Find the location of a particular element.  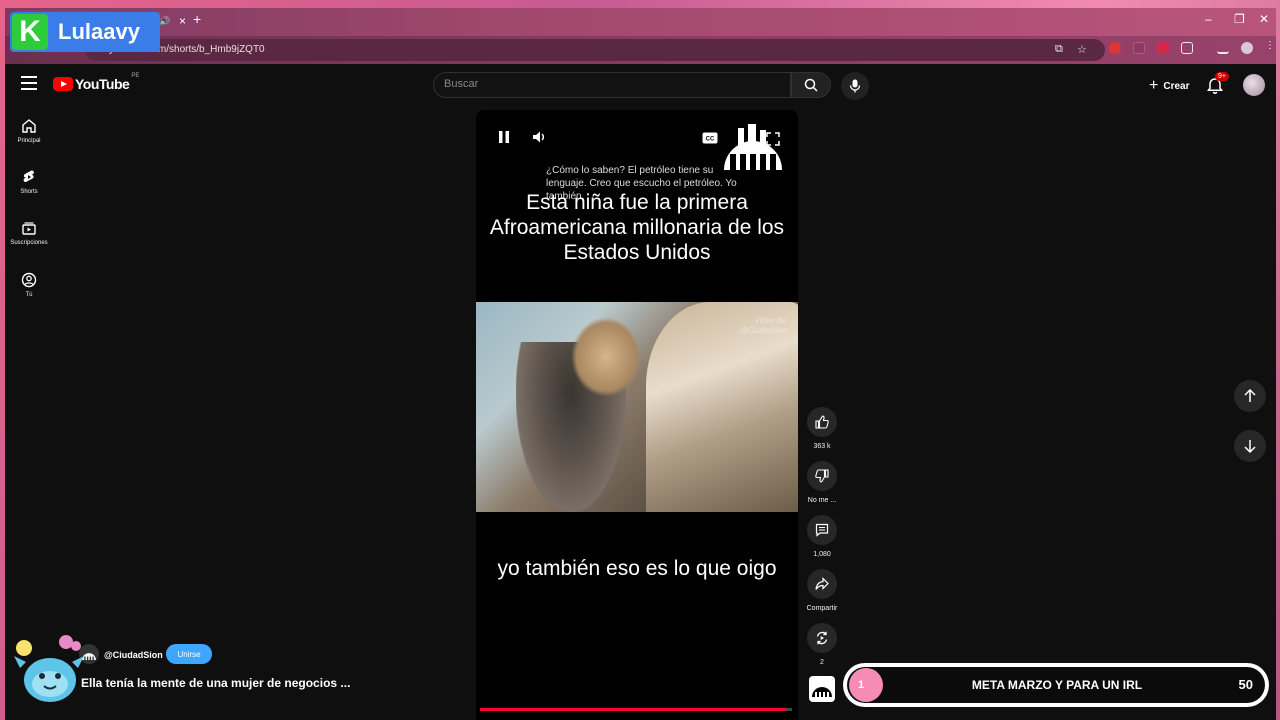

sidebar-label: Suscripciones is located at coordinates (29, 243).